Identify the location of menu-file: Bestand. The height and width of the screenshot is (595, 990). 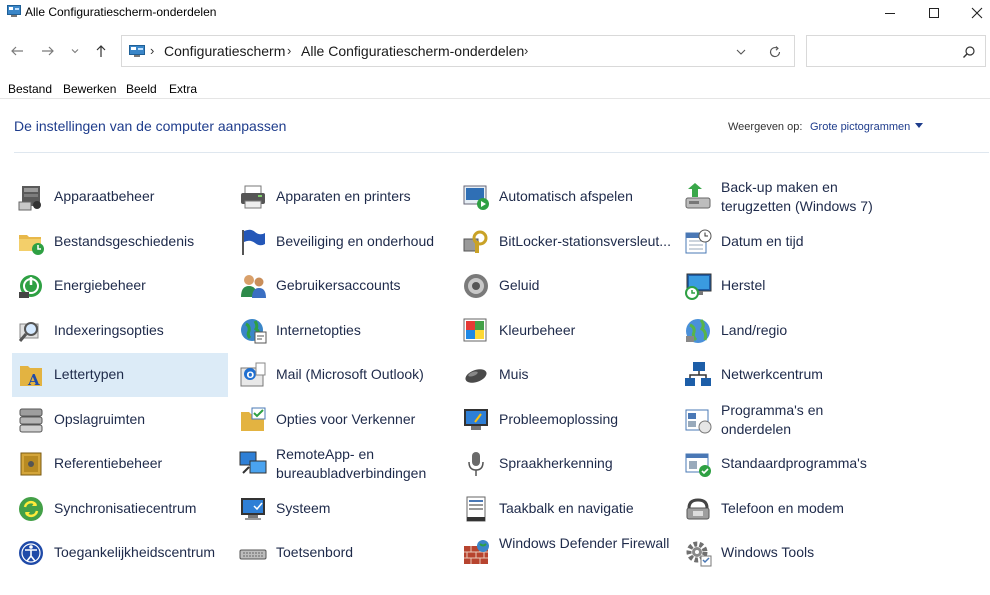
(30, 89).